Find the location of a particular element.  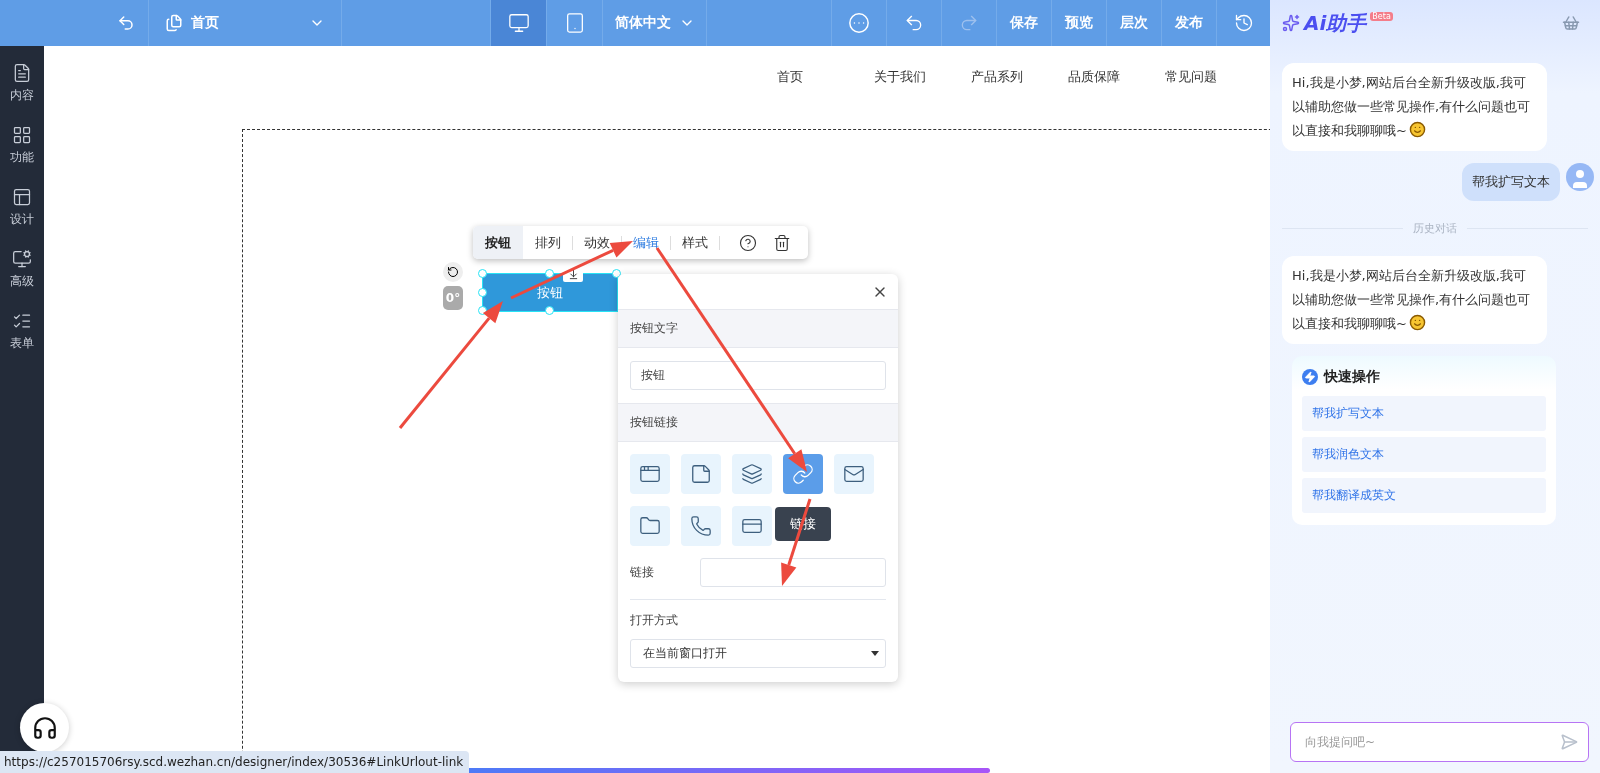

basket-icon is located at coordinates (1571, 23).